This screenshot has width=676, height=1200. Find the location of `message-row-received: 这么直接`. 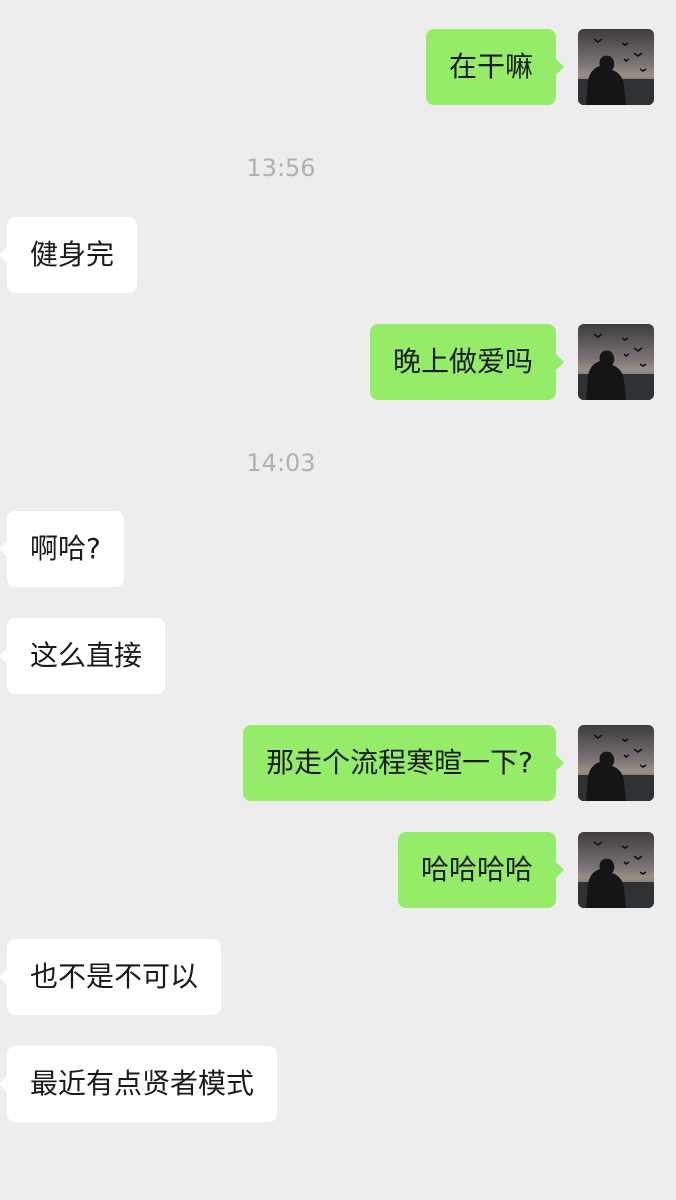

message-row-received: 这么直接 is located at coordinates (338, 656).